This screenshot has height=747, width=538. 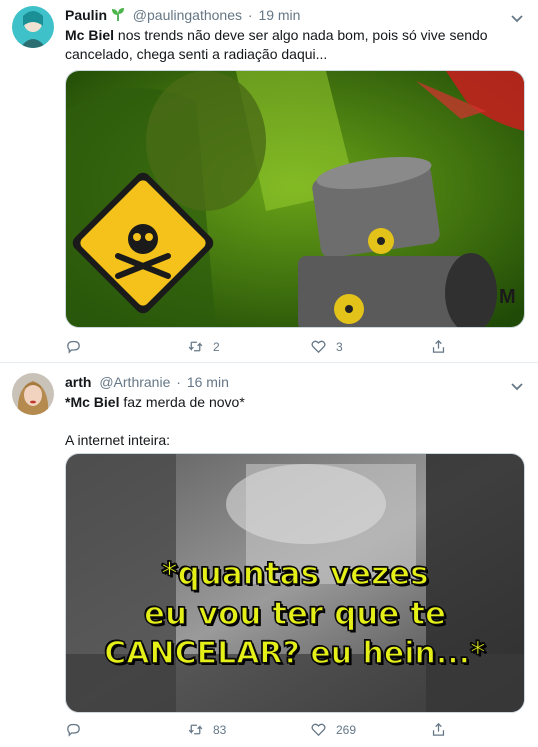 What do you see at coordinates (279, 15) in the screenshot?
I see `tweet-time: 19 min` at bounding box center [279, 15].